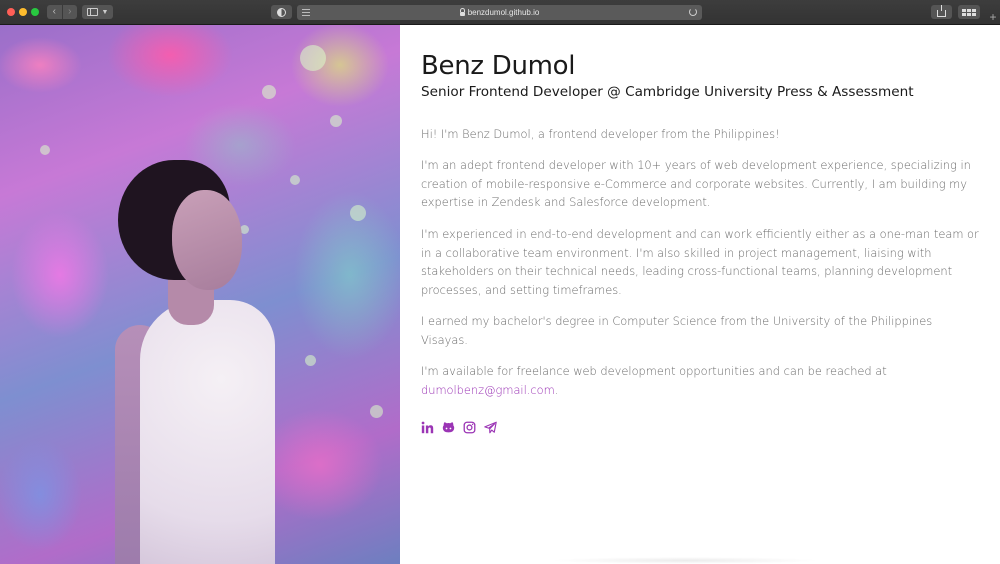 Image resolution: width=1000 pixels, height=564 pixels. I want to click on tab-grid-icon, so click(969, 12).